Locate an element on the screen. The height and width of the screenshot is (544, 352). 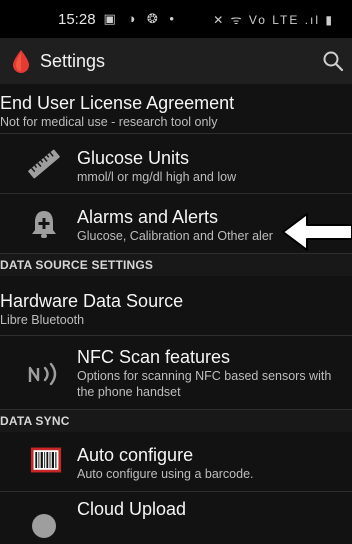
left-arrow-icon is located at coordinates (317, 232).